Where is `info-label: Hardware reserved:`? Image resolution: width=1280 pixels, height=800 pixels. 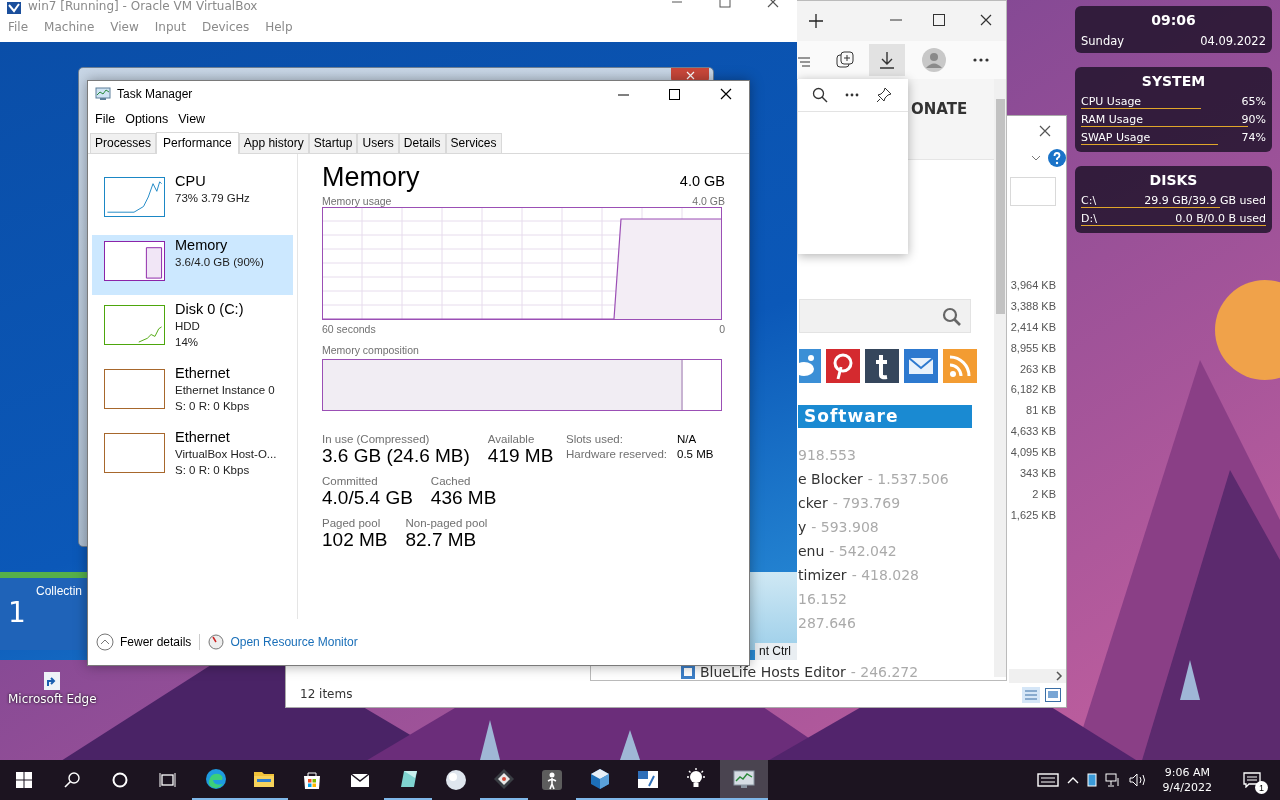
info-label: Hardware reserved: is located at coordinates (616, 454).